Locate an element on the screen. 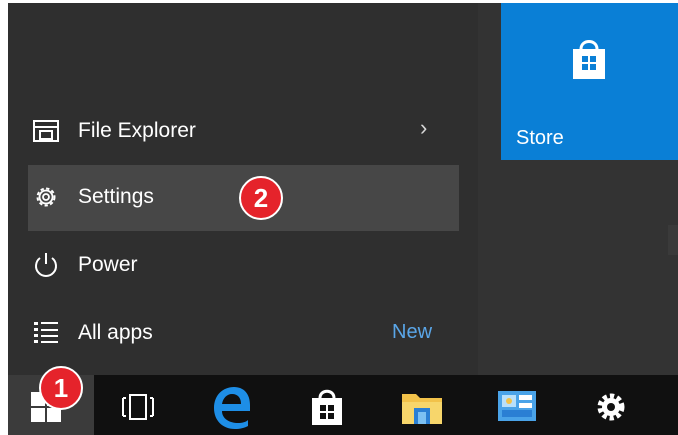 The width and height of the screenshot is (678, 435). taskbar is located at coordinates (343, 405).